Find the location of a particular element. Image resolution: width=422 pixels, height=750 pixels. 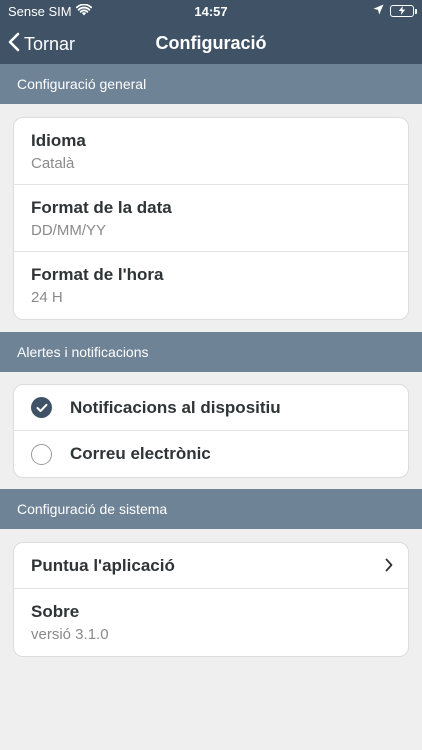

page-title: Configuració is located at coordinates (211, 43).